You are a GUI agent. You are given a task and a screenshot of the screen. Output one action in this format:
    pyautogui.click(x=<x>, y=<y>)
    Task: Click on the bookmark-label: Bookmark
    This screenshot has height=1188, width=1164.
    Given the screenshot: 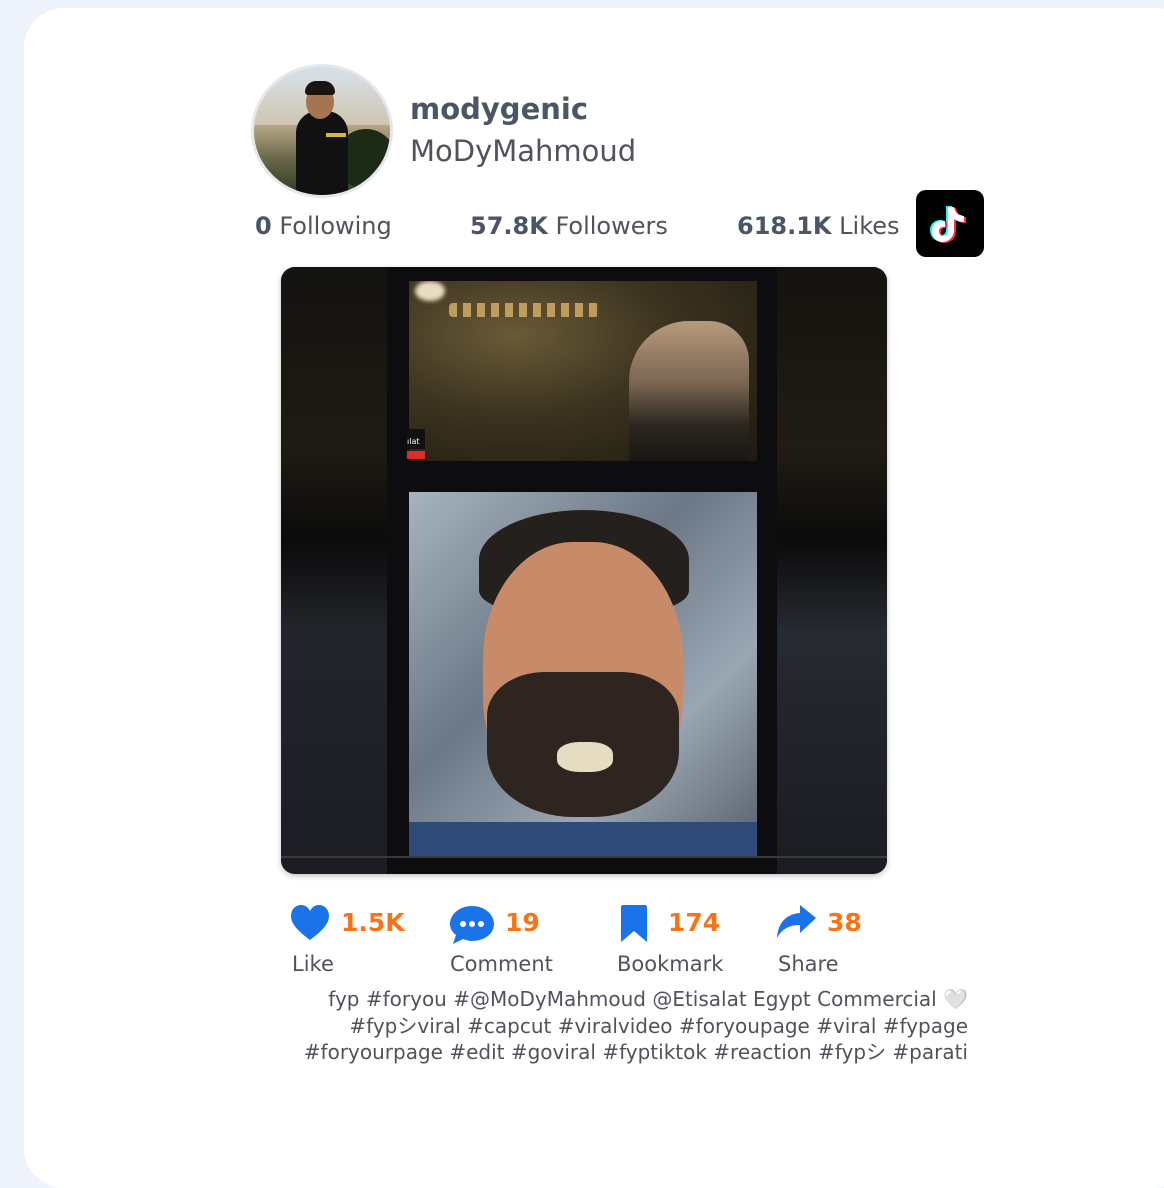 What is the action you would take?
    pyautogui.click(x=670, y=964)
    